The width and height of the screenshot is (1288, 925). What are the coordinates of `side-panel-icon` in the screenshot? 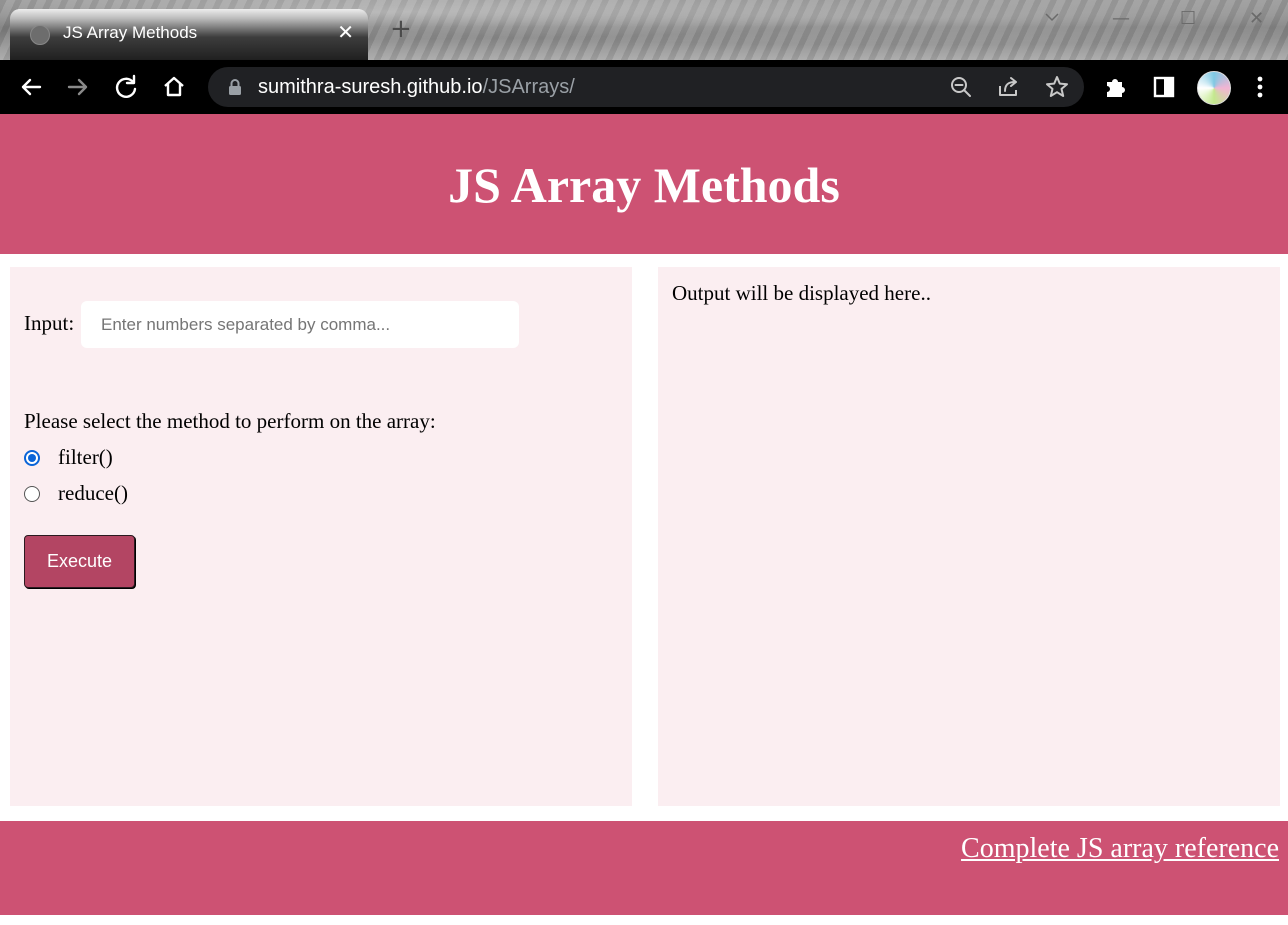 It's located at (1164, 87).